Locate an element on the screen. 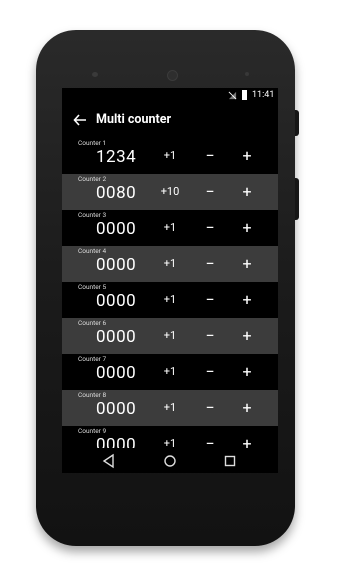 The image size is (340, 575). app-bar: Multi counter is located at coordinates (170, 121).